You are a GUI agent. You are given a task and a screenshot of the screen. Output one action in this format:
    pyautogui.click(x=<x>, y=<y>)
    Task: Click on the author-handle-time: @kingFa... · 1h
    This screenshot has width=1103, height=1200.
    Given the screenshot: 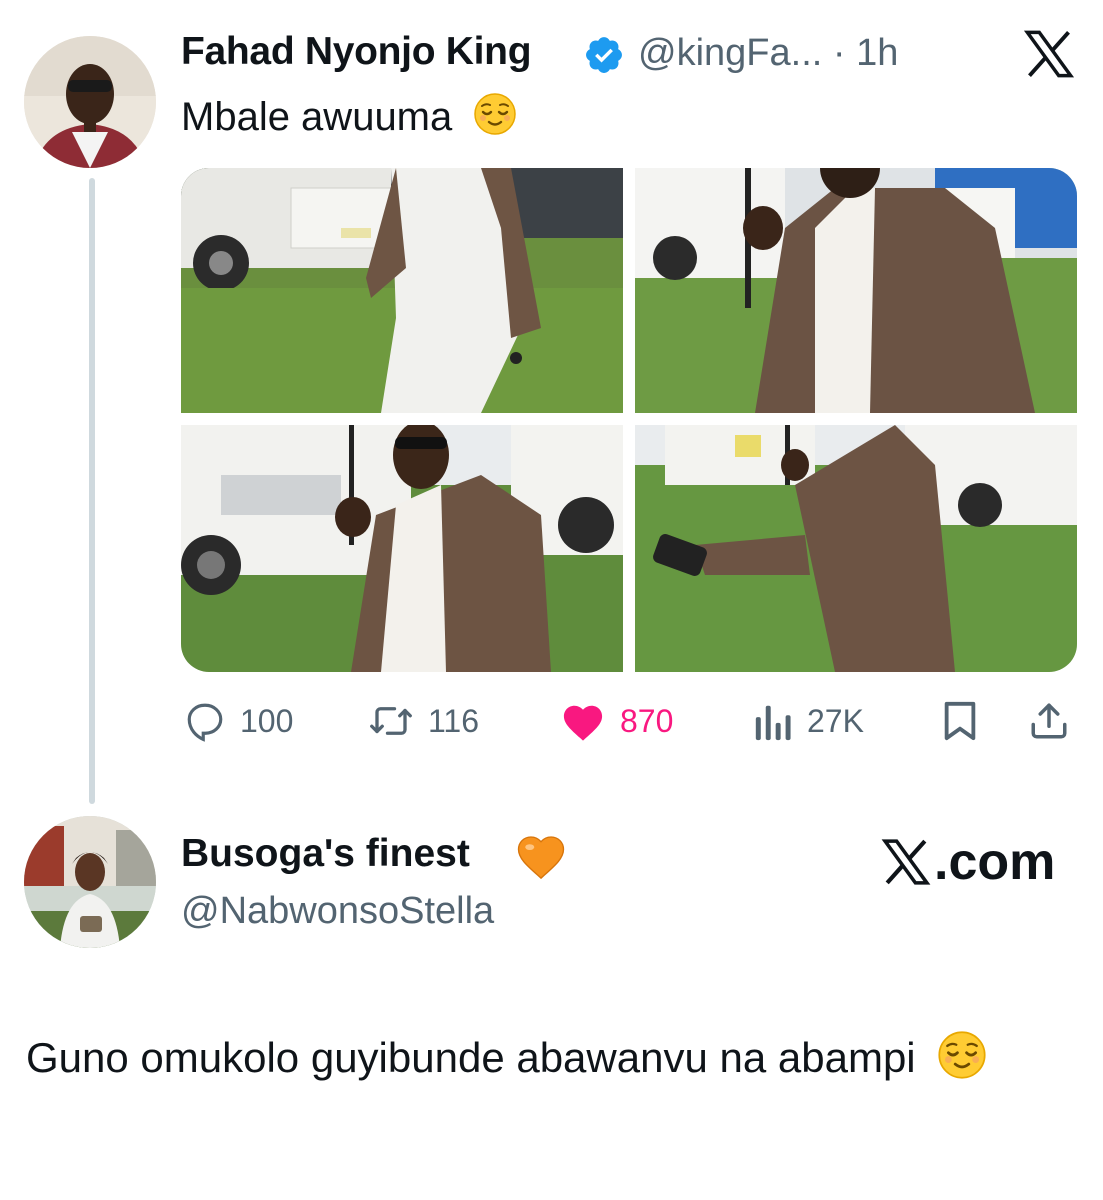 What is the action you would take?
    pyautogui.click(x=768, y=53)
    